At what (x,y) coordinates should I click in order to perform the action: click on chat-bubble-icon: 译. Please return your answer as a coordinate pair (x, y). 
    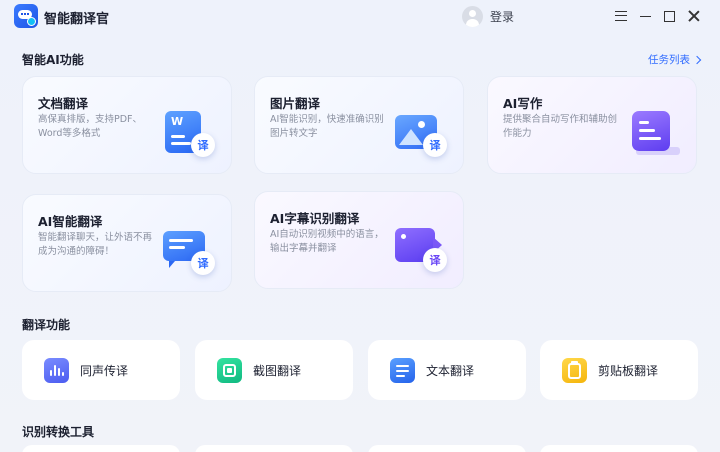
    Looking at the image, I should click on (189, 252).